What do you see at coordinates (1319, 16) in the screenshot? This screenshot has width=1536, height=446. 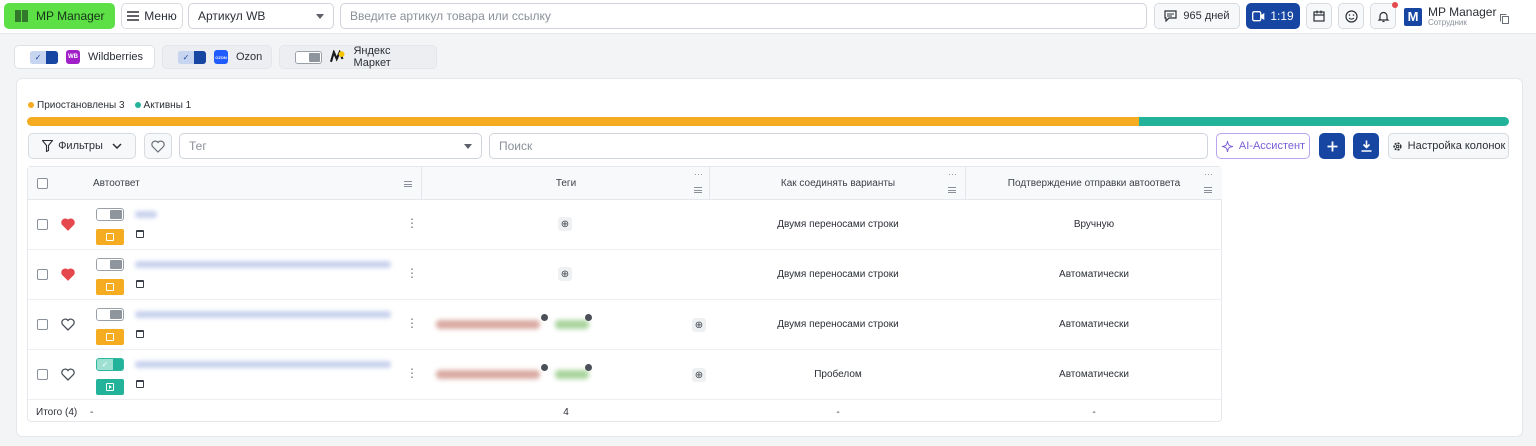 I see `calendar-button` at bounding box center [1319, 16].